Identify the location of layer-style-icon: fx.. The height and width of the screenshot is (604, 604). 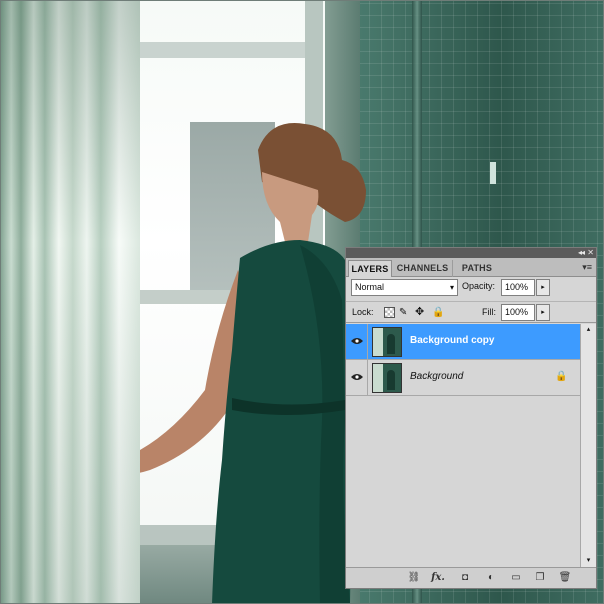
(438, 578).